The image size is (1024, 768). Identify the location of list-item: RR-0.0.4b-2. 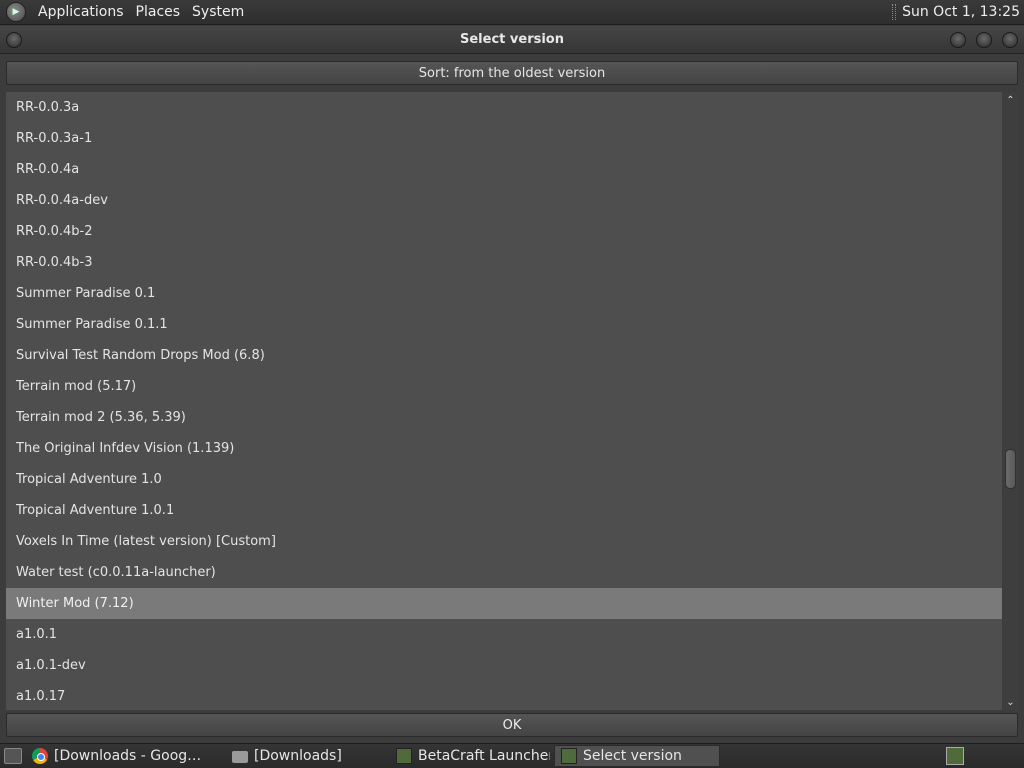
(504, 231).